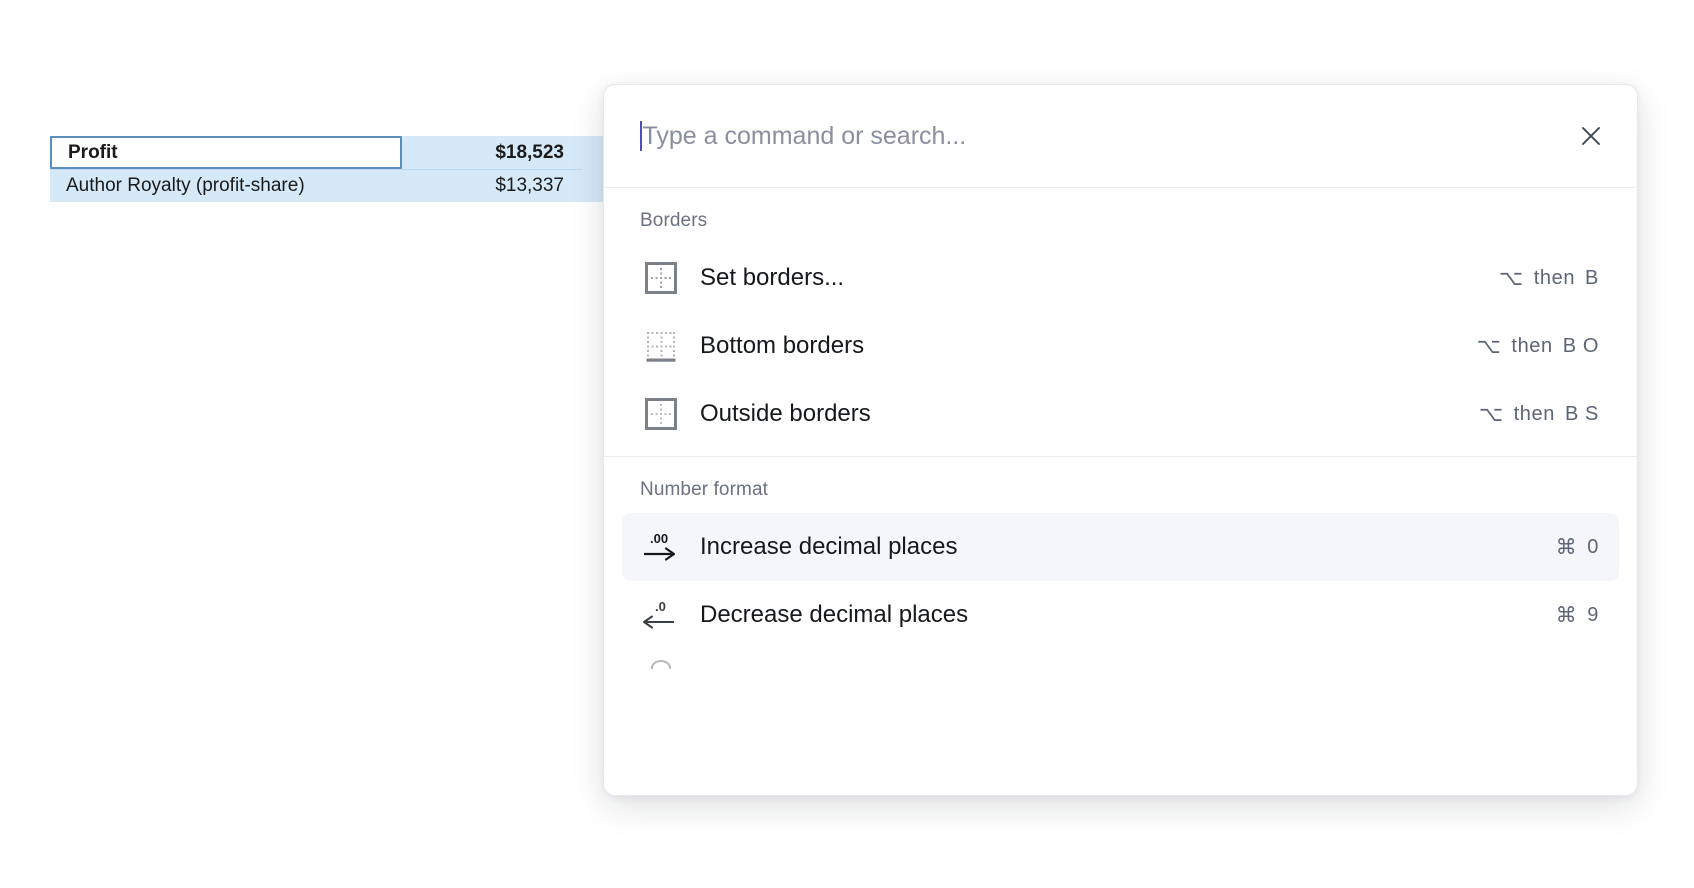 Image resolution: width=1694 pixels, height=888 pixels. What do you see at coordinates (1120, 547) in the screenshot?
I see `command-item-increase-decimal-places: .00 Increase decimal places ⌘ 0` at bounding box center [1120, 547].